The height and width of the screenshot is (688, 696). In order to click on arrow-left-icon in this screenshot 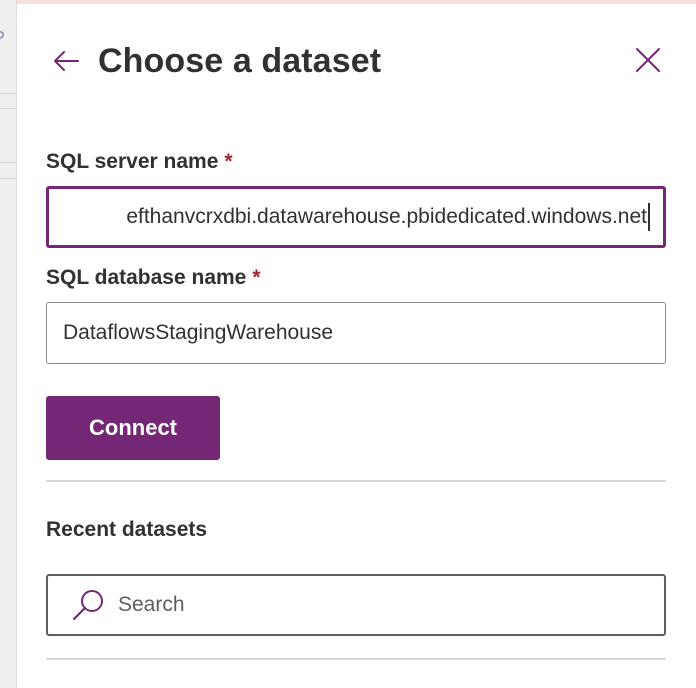, I will do `click(66, 61)`.